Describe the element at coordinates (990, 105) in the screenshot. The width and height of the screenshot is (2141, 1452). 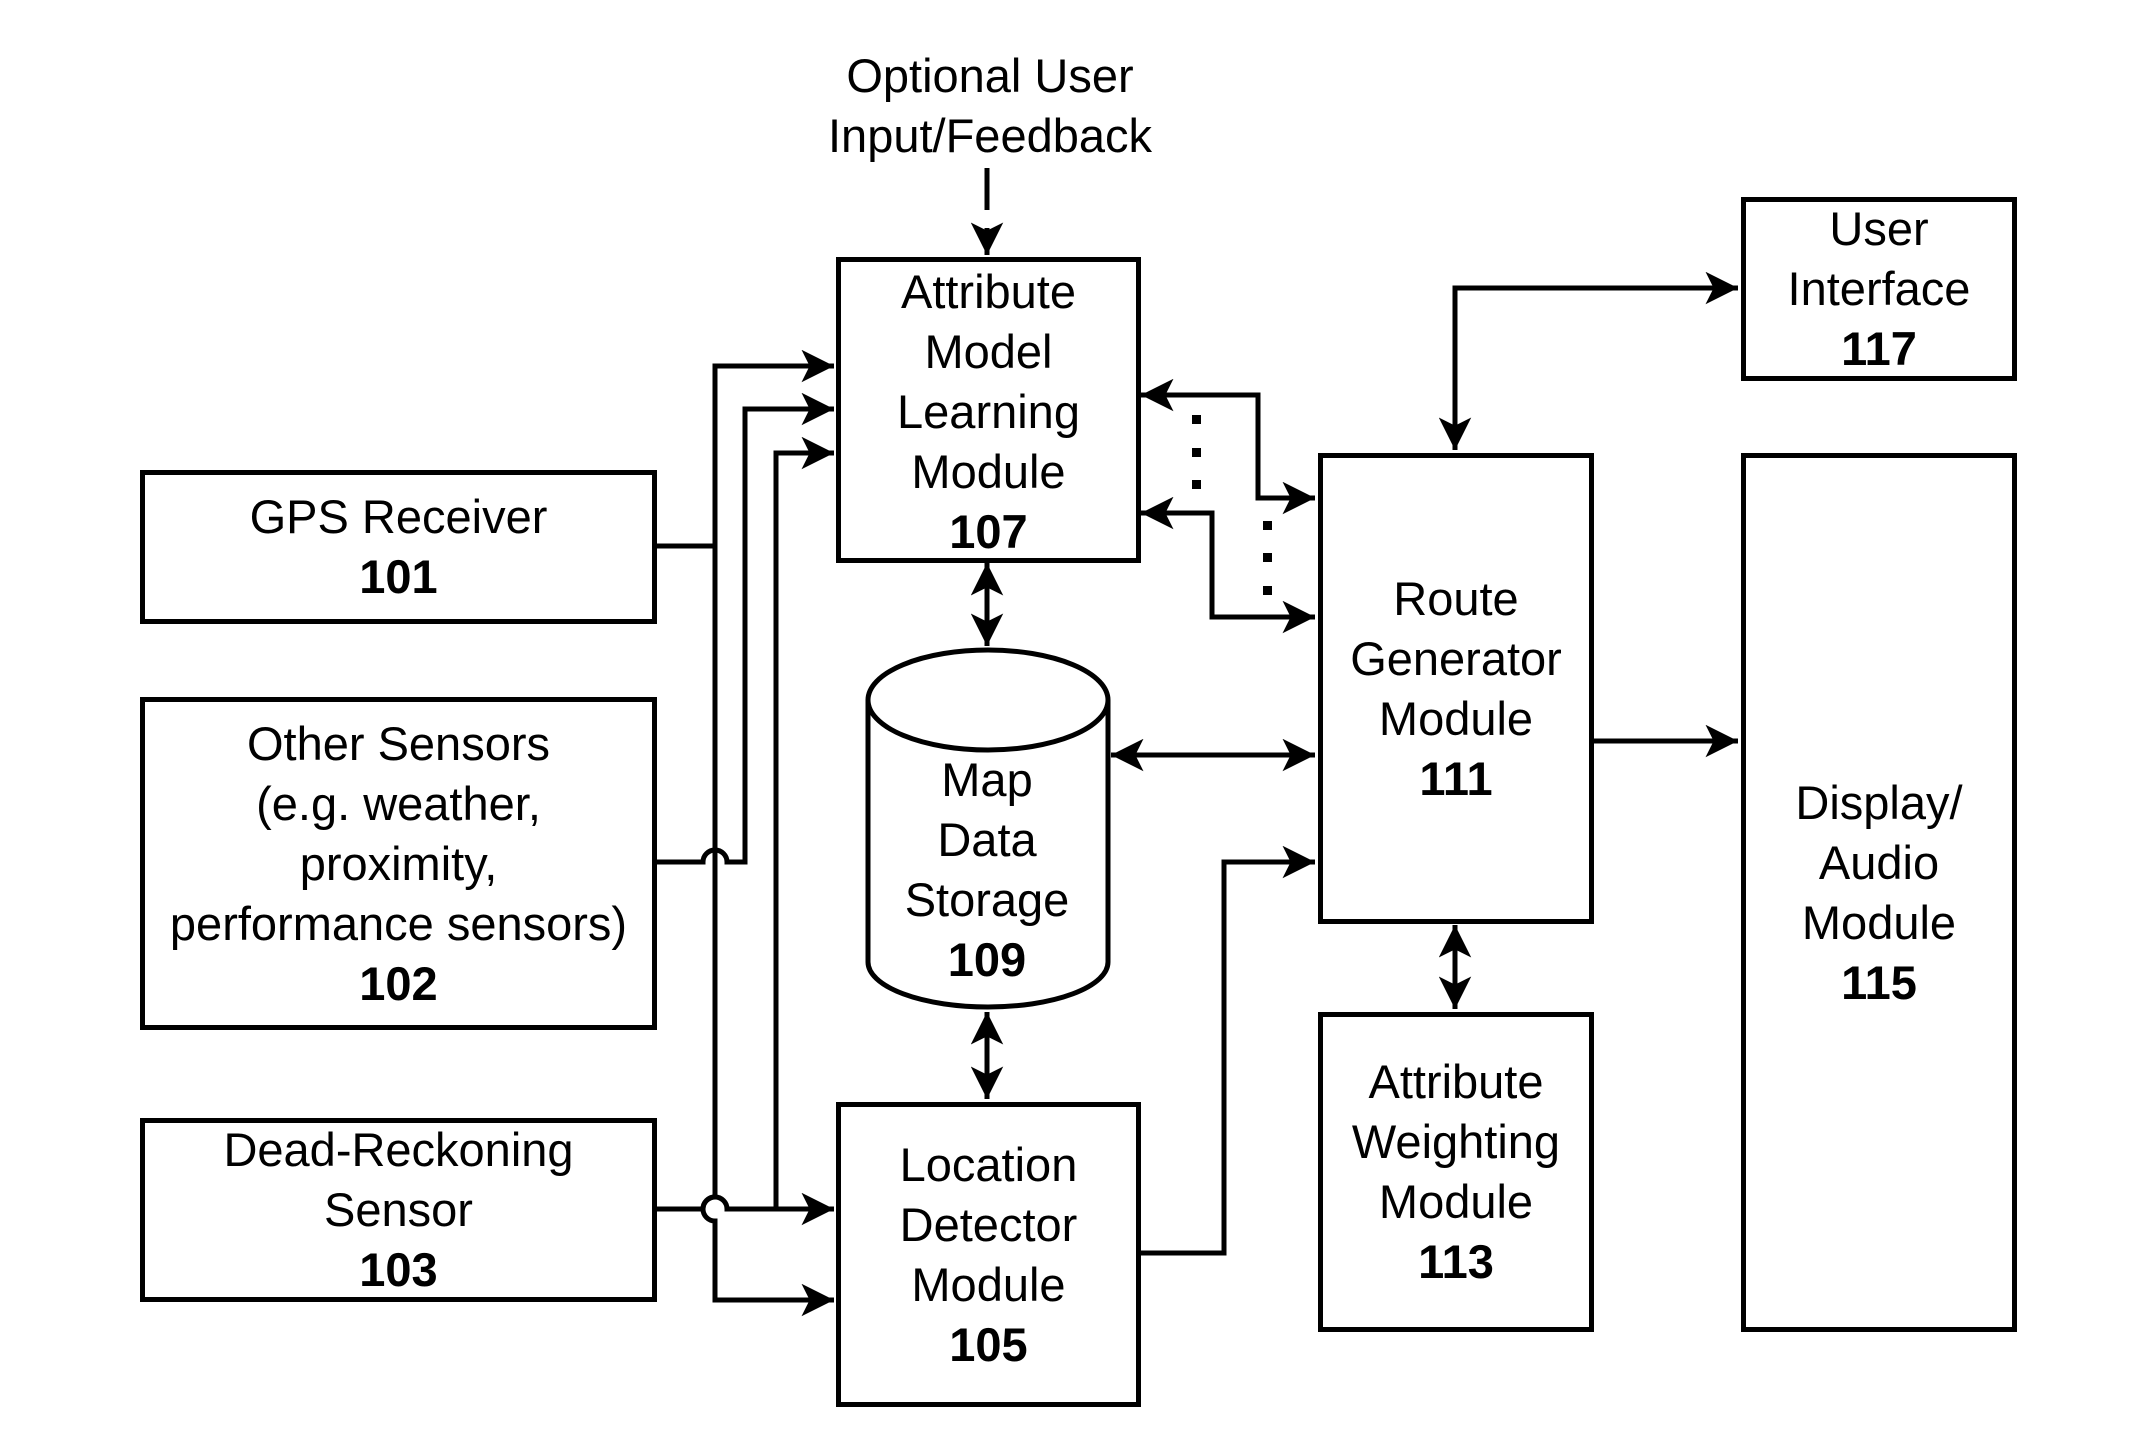
I see `optional-user-input-label: Optional User Input/Feedback` at that location.